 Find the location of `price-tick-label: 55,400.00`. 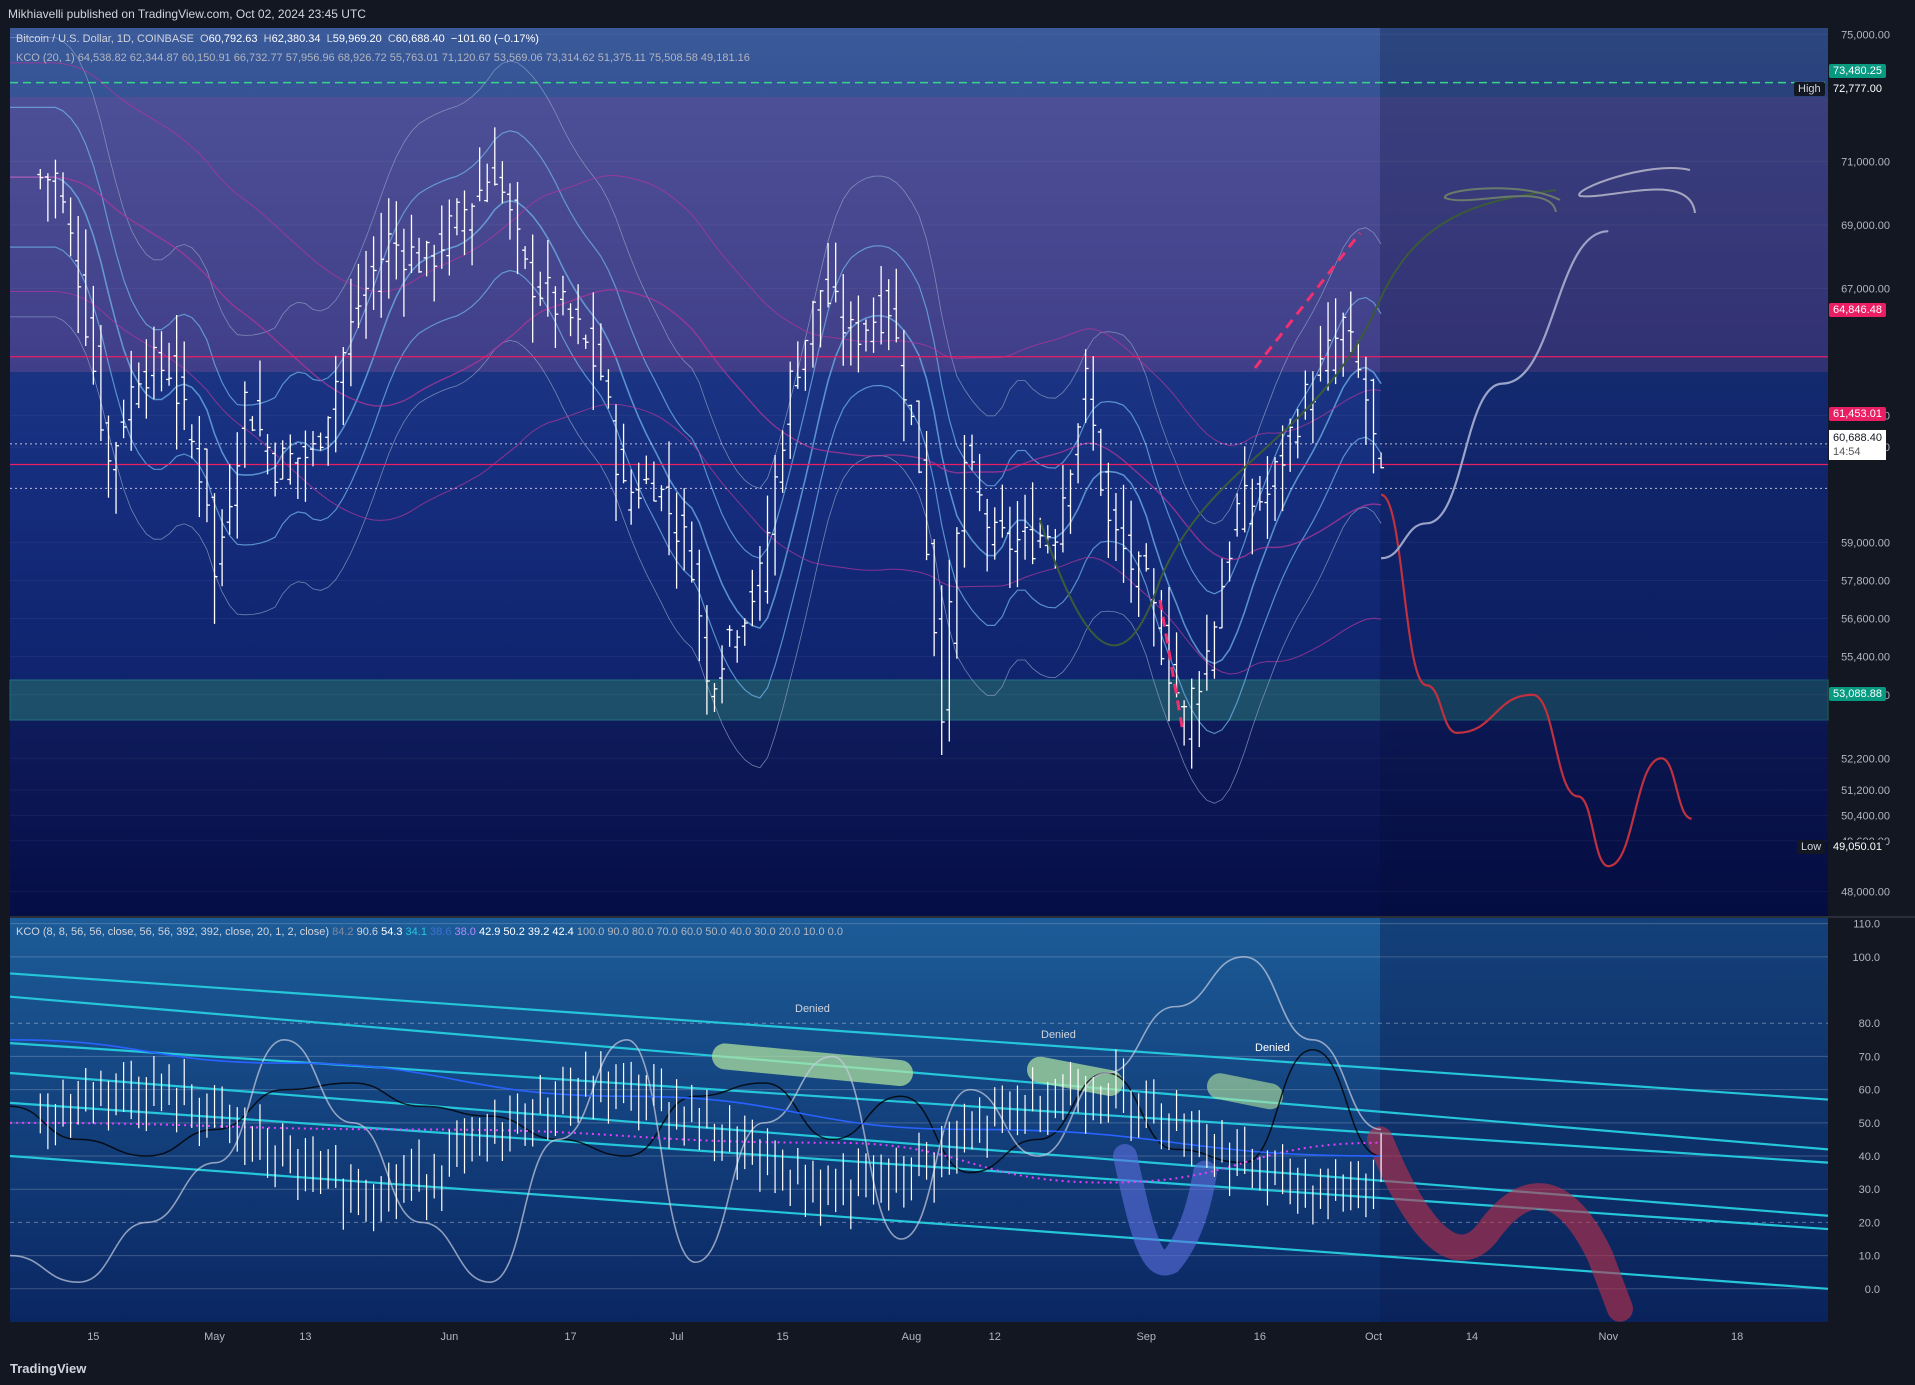

price-tick-label: 55,400.00 is located at coordinates (1865, 658).